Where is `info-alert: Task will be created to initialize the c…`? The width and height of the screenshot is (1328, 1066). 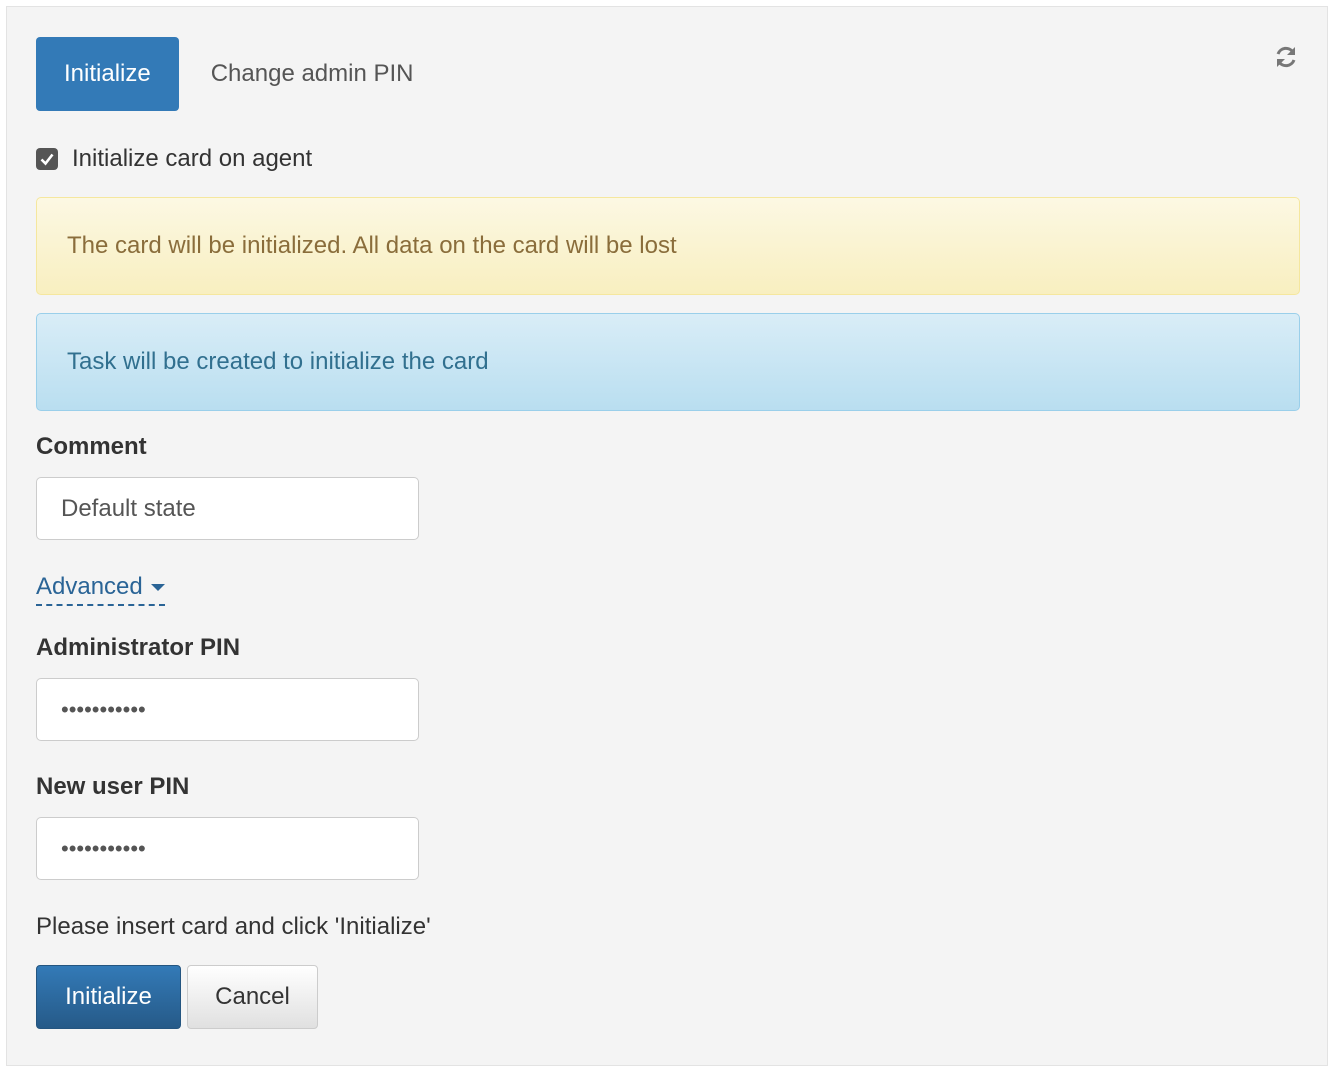
info-alert: Task will be created to initialize the c… is located at coordinates (668, 362).